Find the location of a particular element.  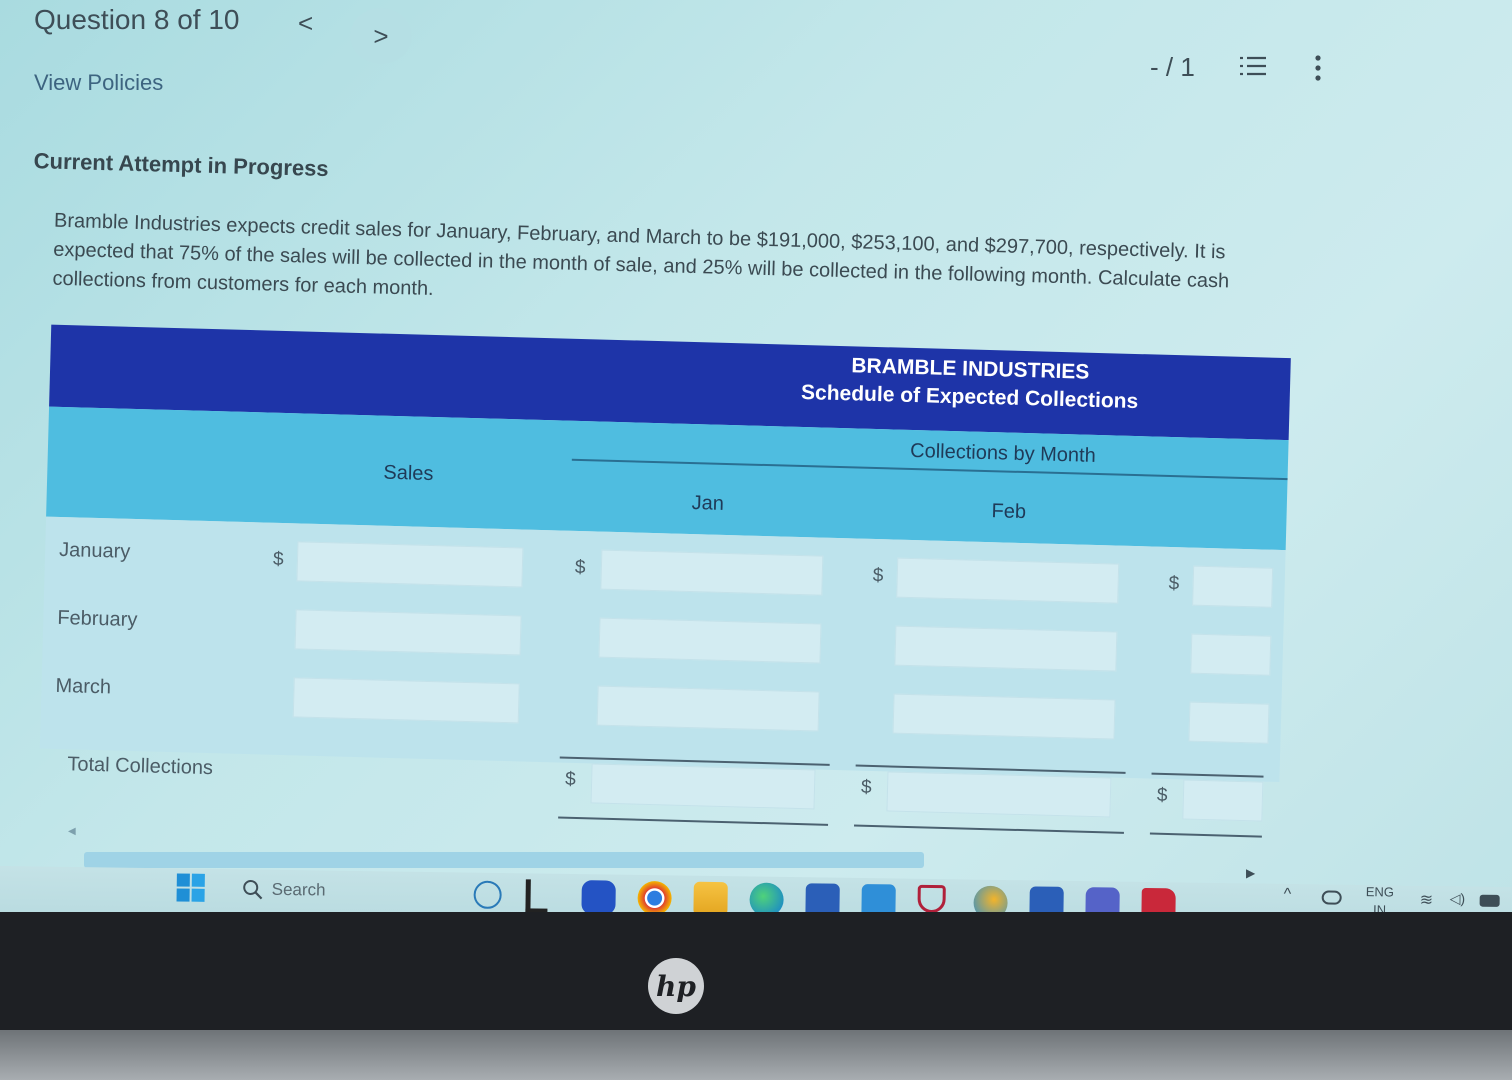

row-label-january: January is located at coordinates (94, 550).